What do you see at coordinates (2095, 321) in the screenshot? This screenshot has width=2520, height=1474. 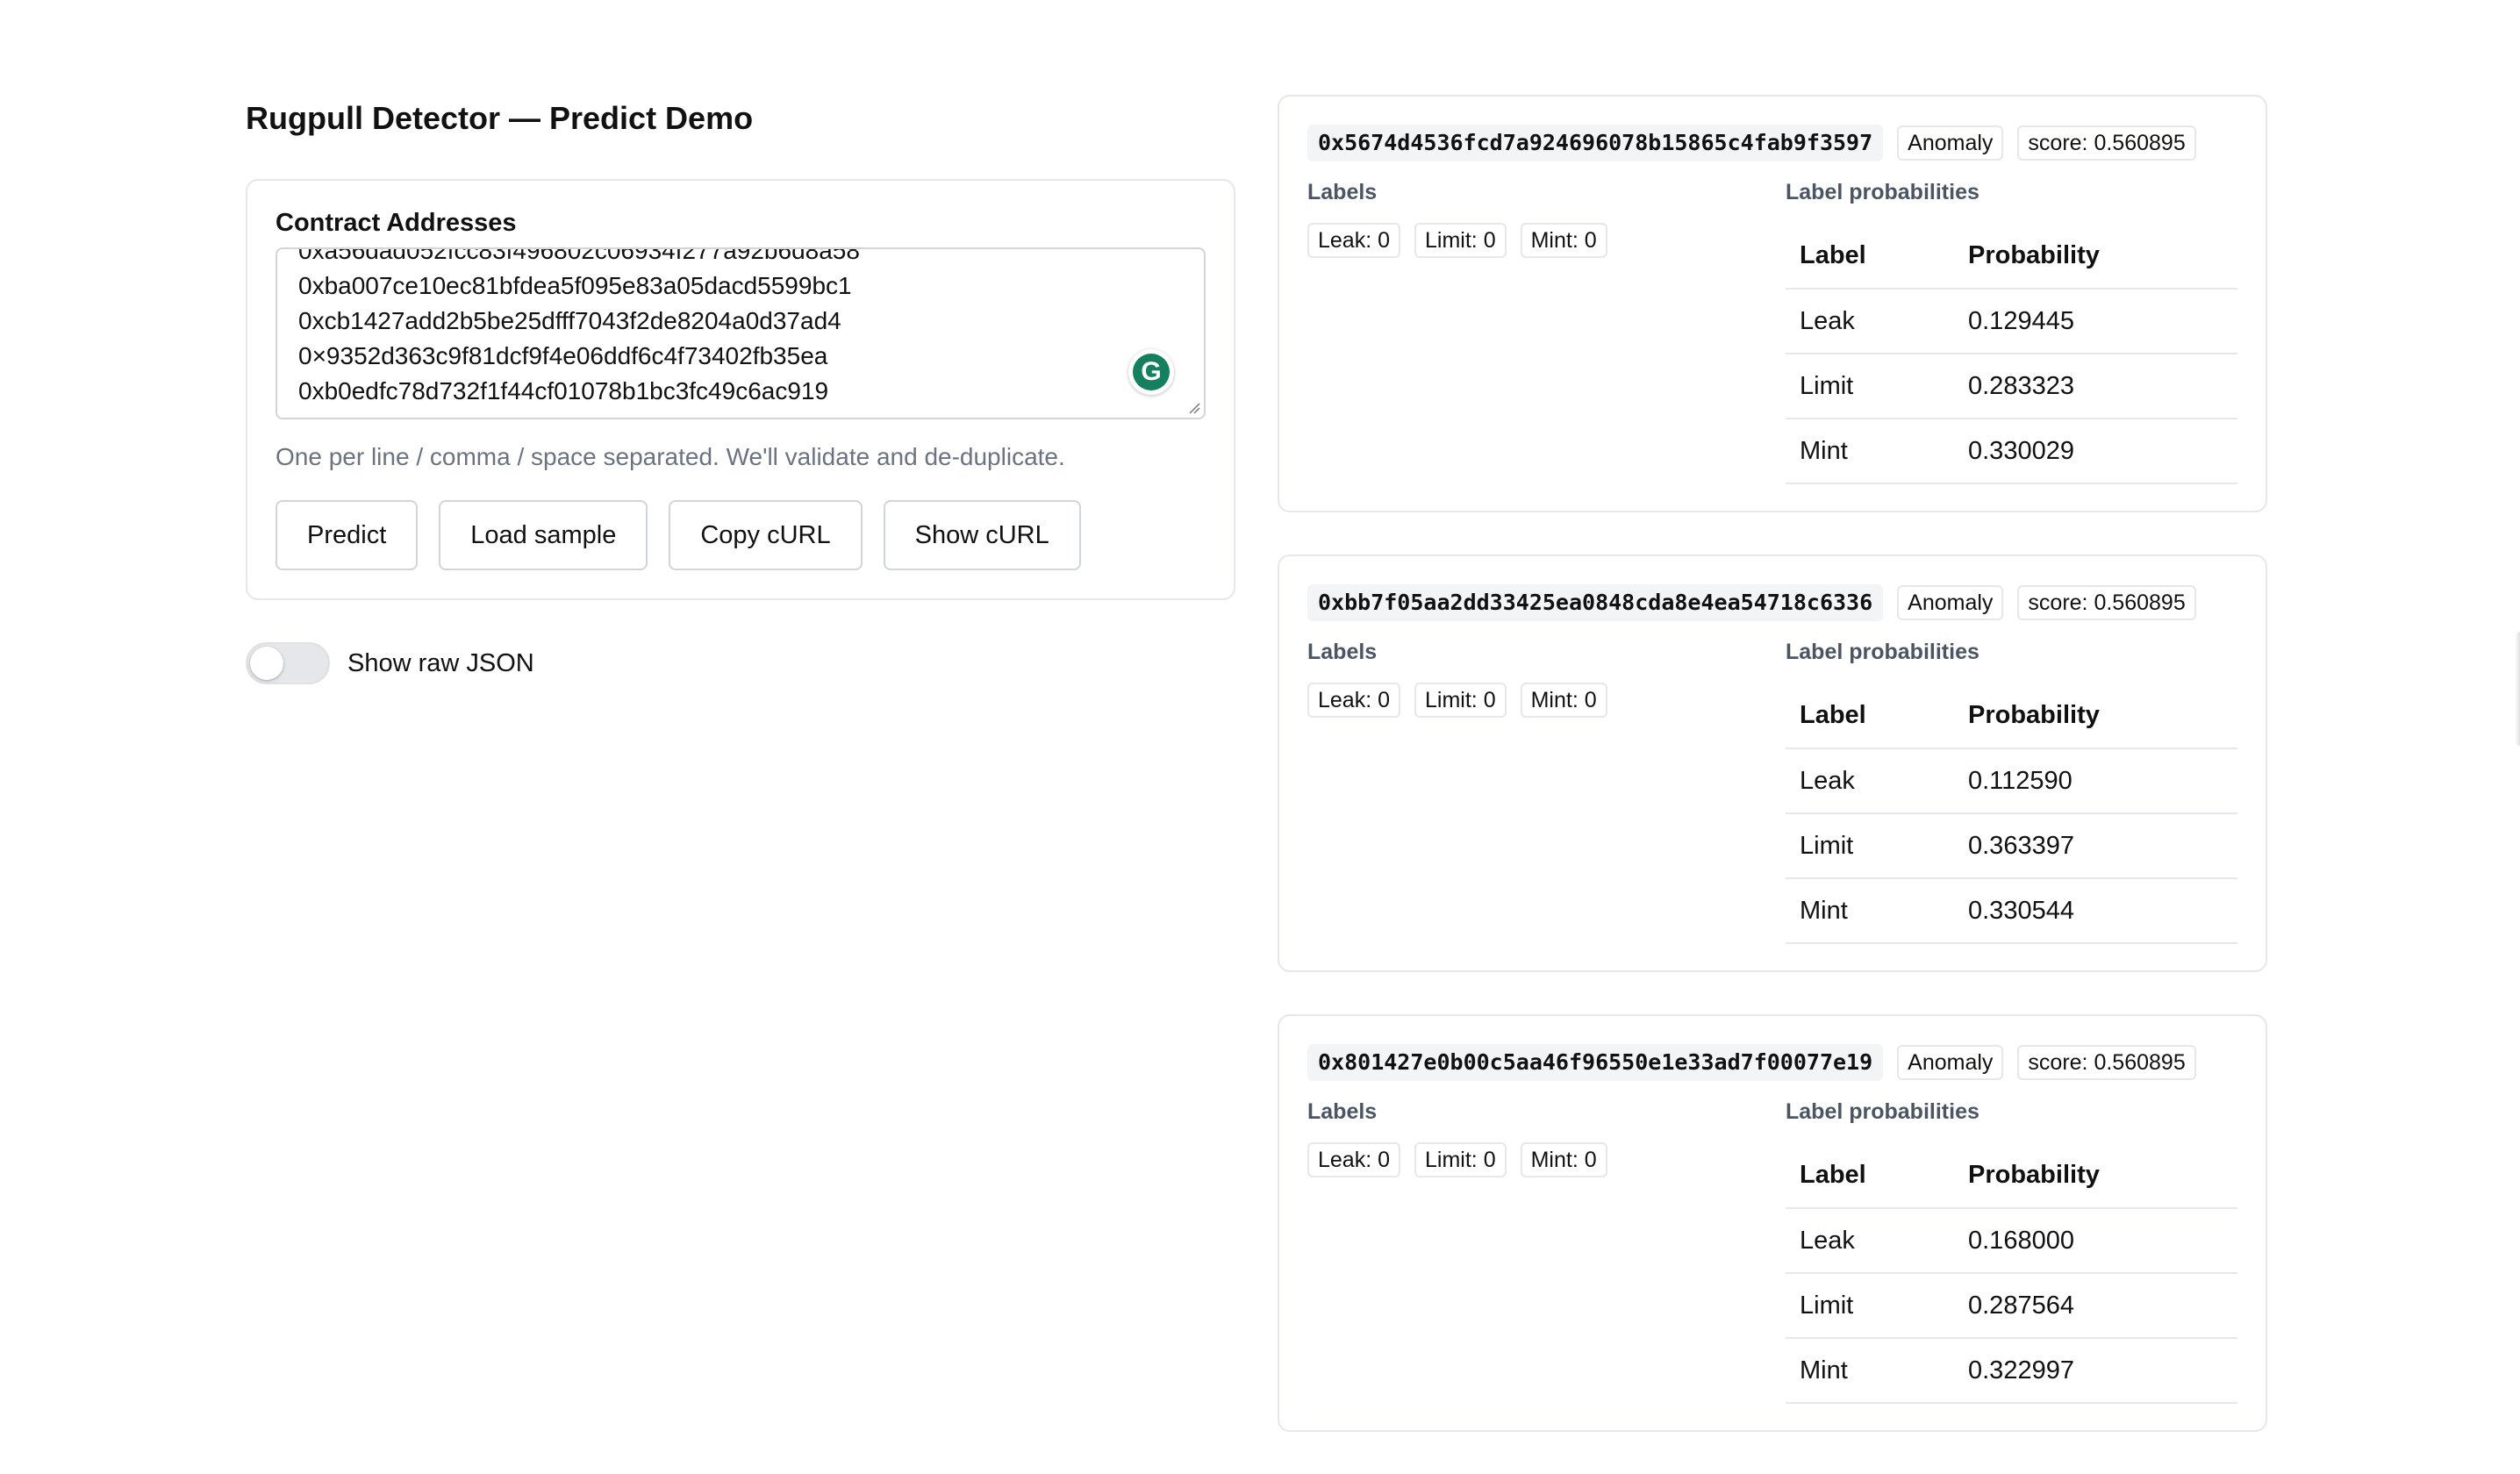 I see `row-probability: 0.129445` at bounding box center [2095, 321].